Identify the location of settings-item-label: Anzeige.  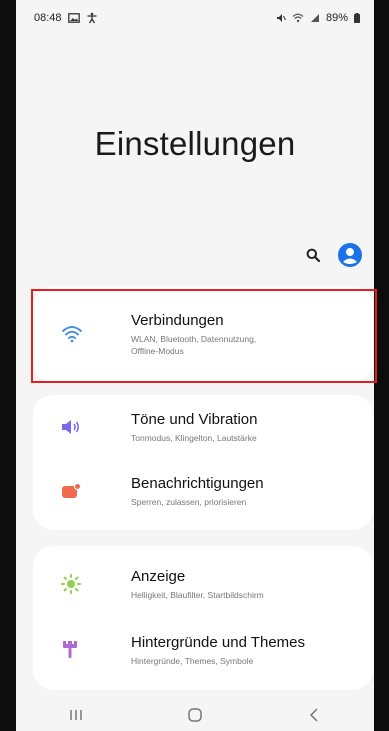
(158, 576).